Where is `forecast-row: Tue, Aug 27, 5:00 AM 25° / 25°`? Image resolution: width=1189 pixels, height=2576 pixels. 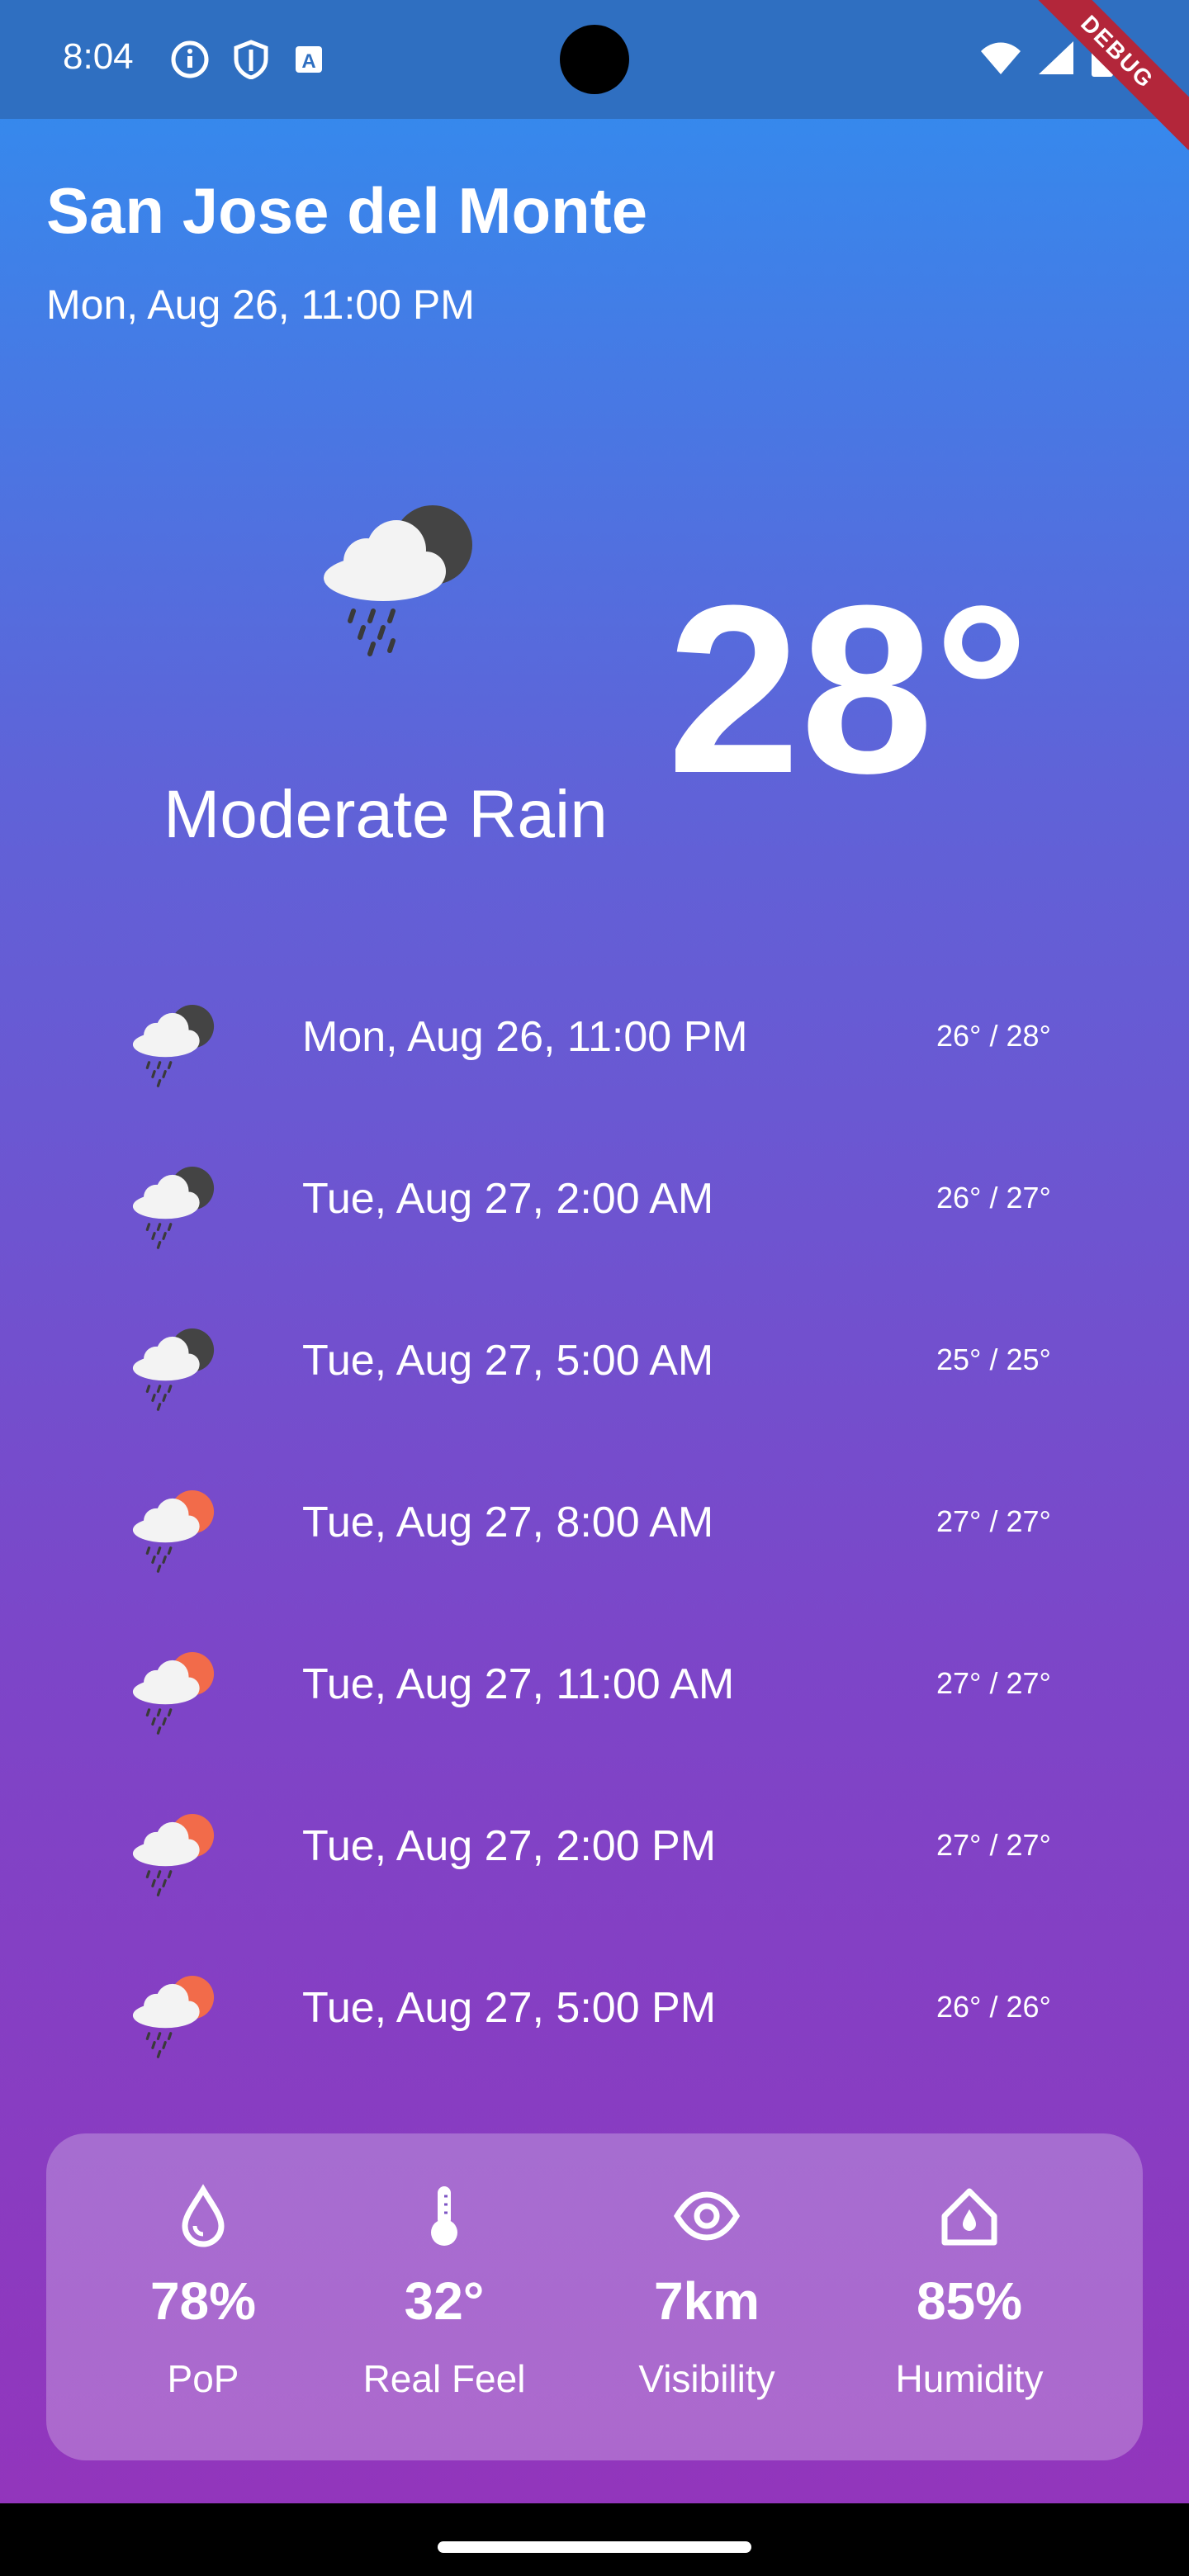 forecast-row: Tue, Aug 27, 5:00 AM 25° / 25° is located at coordinates (603, 1363).